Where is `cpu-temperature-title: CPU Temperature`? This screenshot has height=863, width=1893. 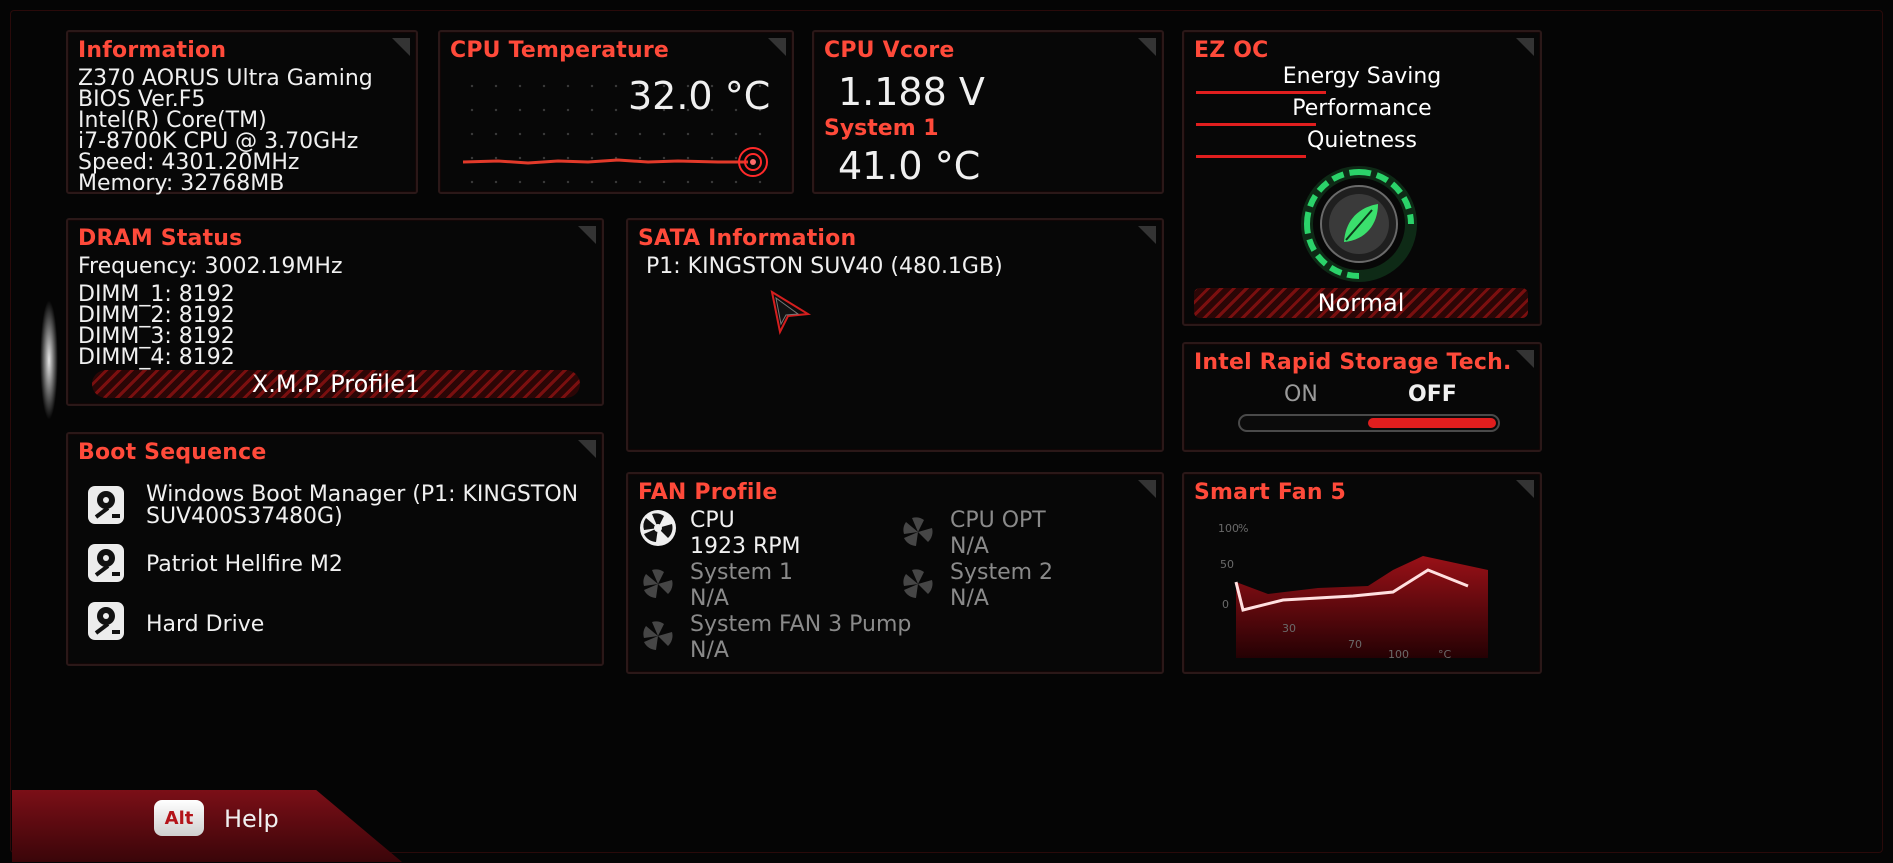
cpu-temperature-title: CPU Temperature is located at coordinates (560, 50).